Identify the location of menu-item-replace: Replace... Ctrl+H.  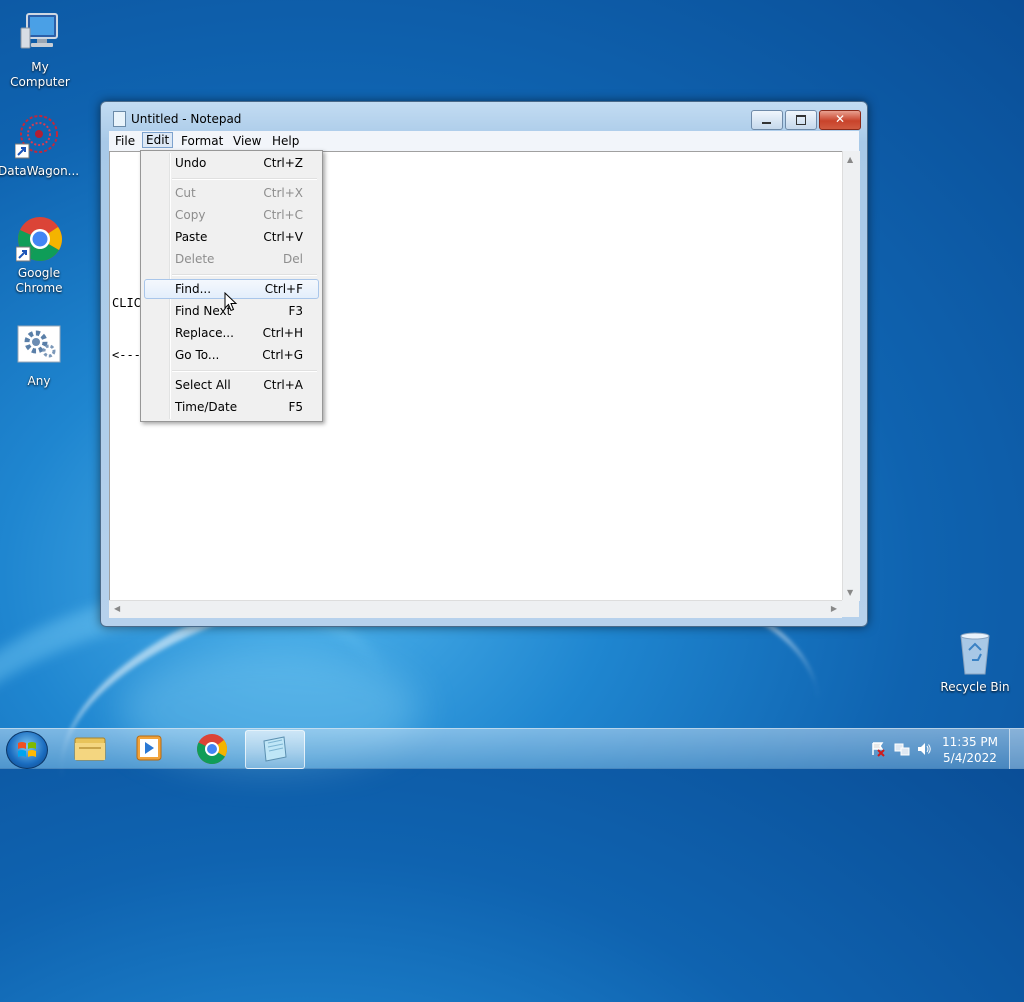
(231, 333).